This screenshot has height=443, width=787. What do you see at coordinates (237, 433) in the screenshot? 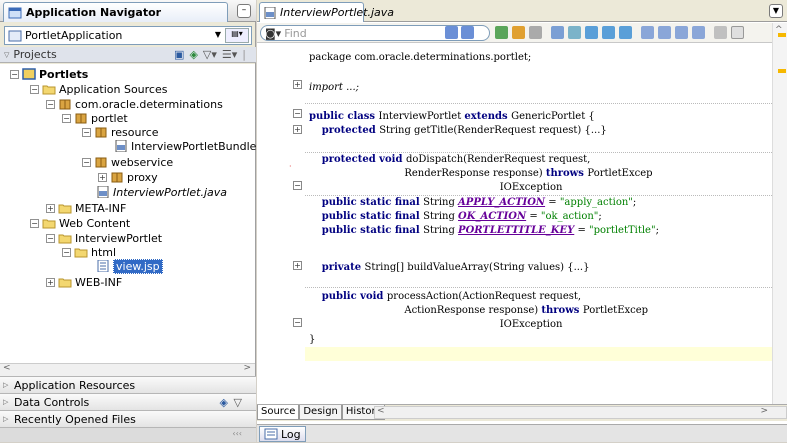
I see `grip-icon: ‹‹‹` at bounding box center [237, 433].